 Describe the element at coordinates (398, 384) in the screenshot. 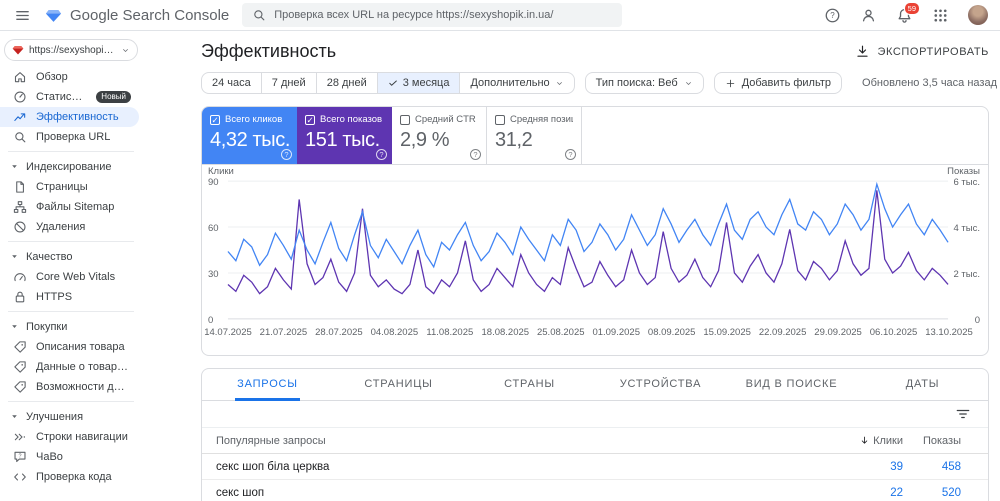

I see `tab-pages: СТРАНИЦЫ` at that location.